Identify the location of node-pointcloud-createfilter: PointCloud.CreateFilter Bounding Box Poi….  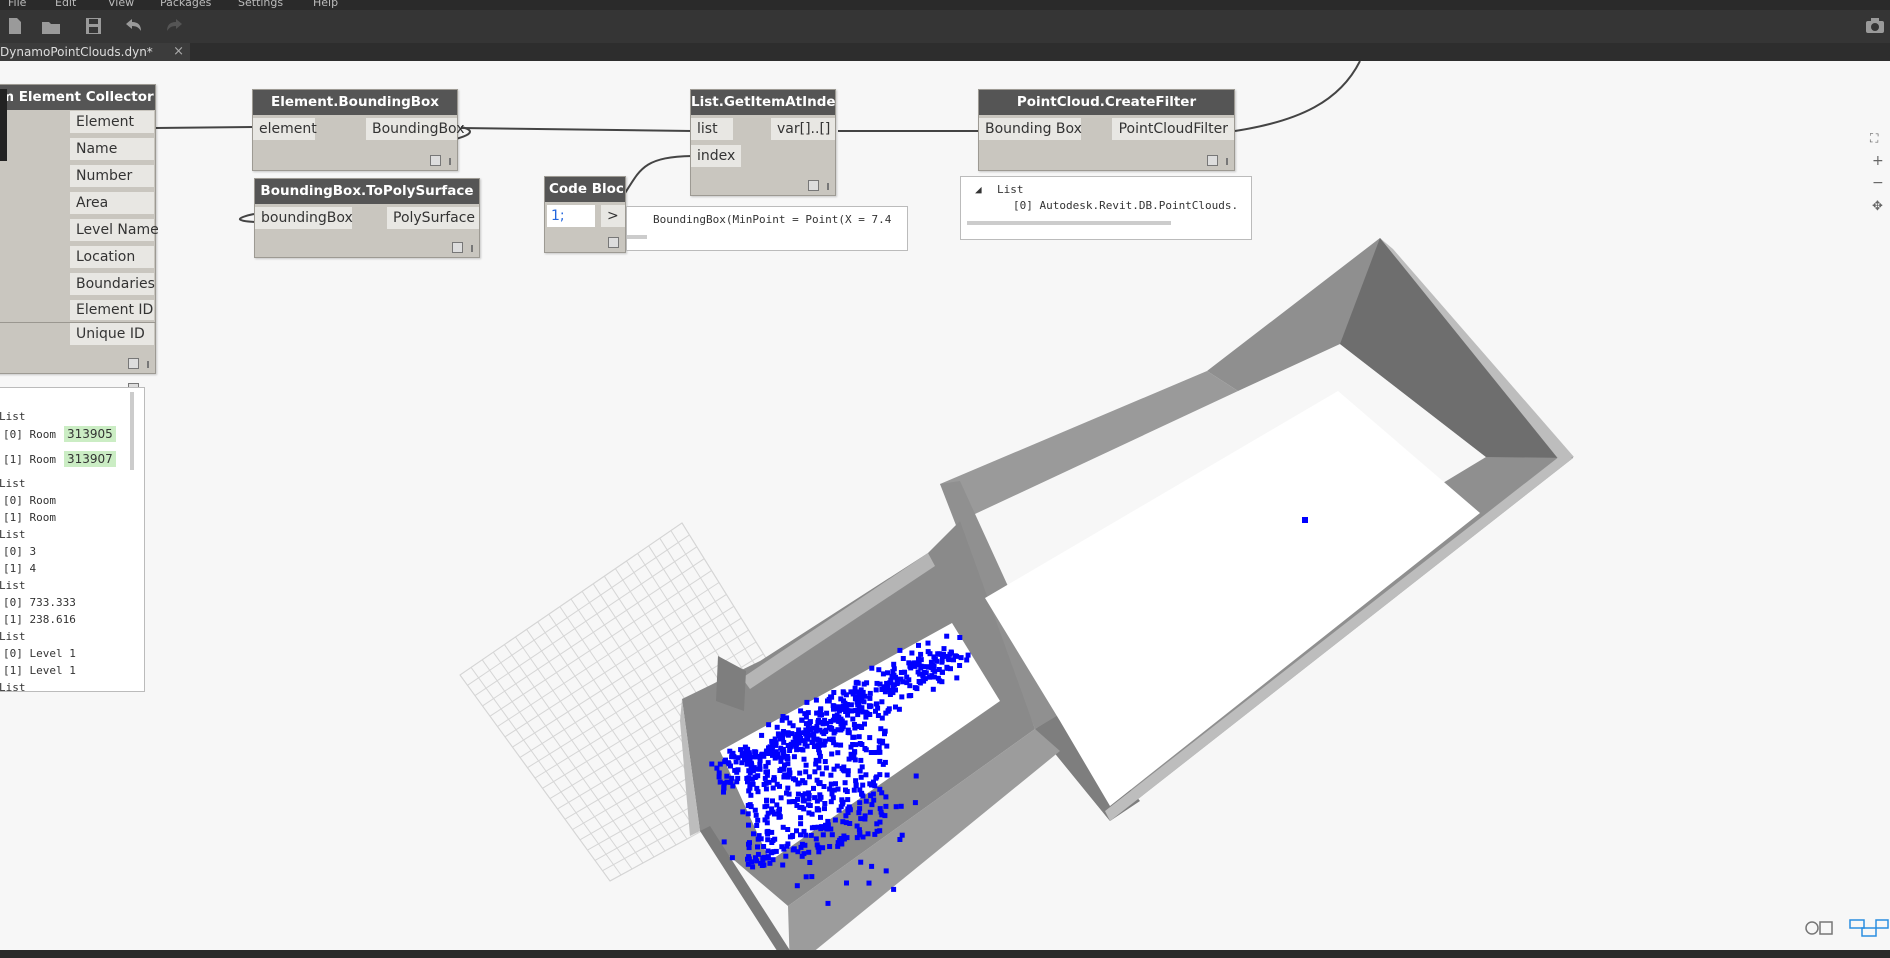
(1106, 130).